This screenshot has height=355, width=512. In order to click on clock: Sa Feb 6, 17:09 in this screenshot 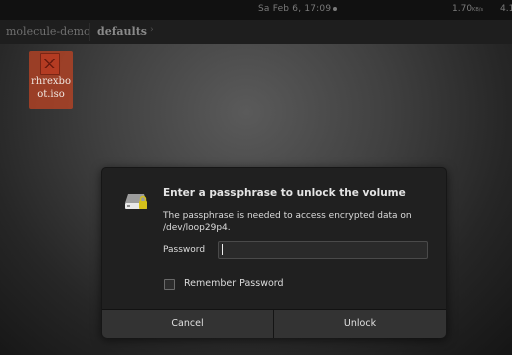, I will do `click(298, 9)`.